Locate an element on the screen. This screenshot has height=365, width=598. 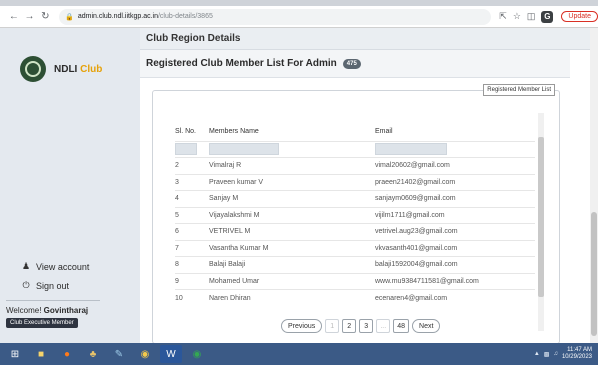
update-button: Update is located at coordinates (579, 16).